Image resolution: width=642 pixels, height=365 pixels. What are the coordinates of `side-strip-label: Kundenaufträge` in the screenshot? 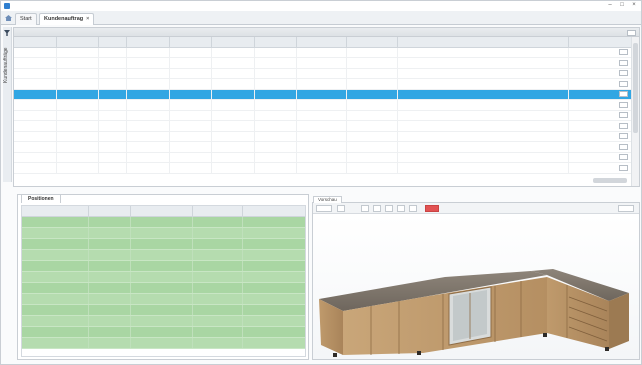 It's located at (7, 65).